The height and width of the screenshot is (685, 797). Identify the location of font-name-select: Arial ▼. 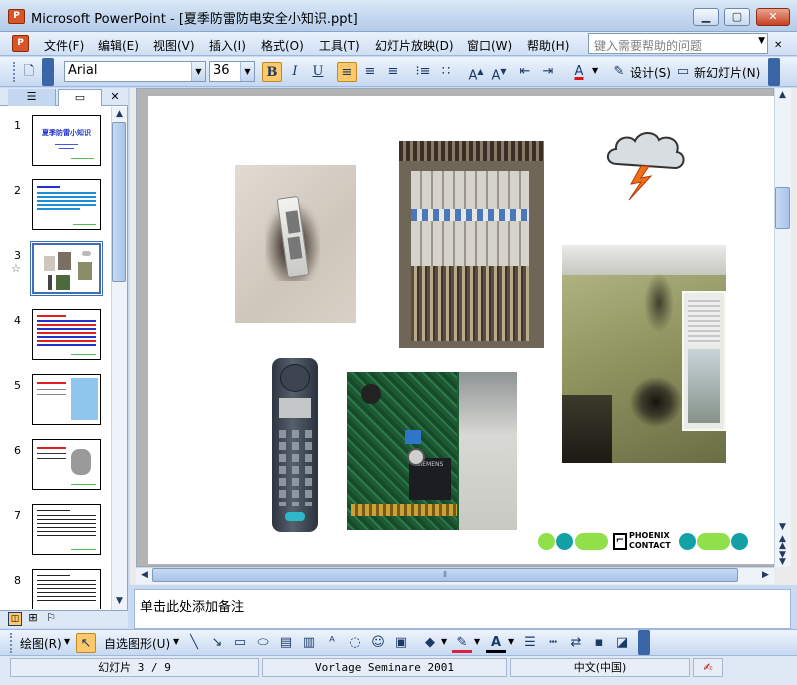
(135, 71).